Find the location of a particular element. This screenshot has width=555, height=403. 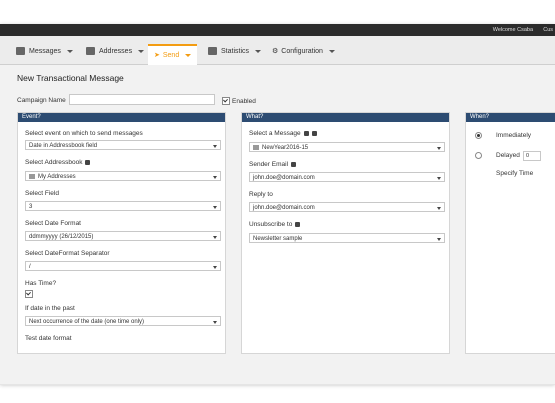

addresses-icon is located at coordinates (90, 51).